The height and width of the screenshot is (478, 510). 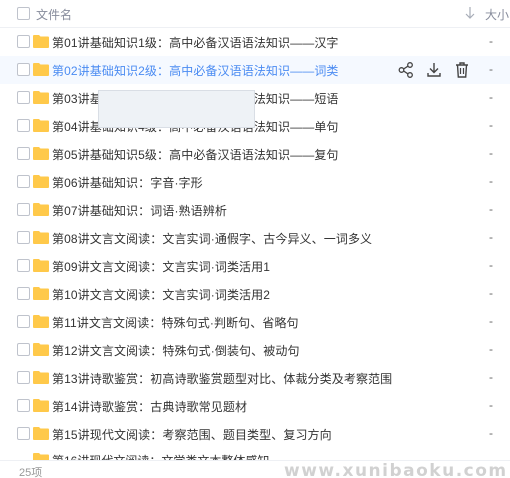 I want to click on file-row: 第14讲诗歌鉴赏：古典诗歌常见题材 -, so click(x=255, y=406).